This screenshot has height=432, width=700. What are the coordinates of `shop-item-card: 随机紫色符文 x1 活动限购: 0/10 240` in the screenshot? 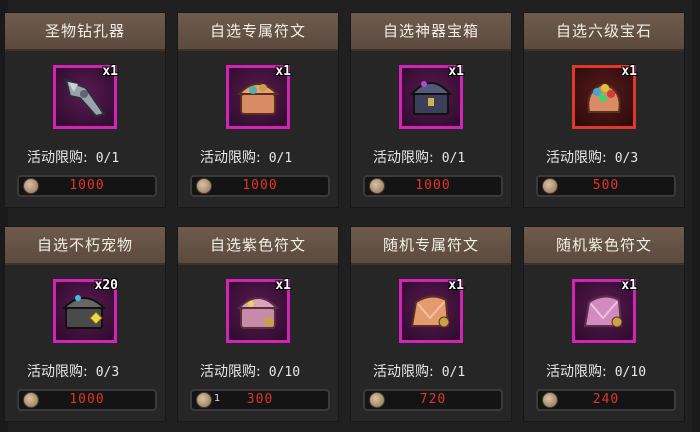 It's located at (604, 324).